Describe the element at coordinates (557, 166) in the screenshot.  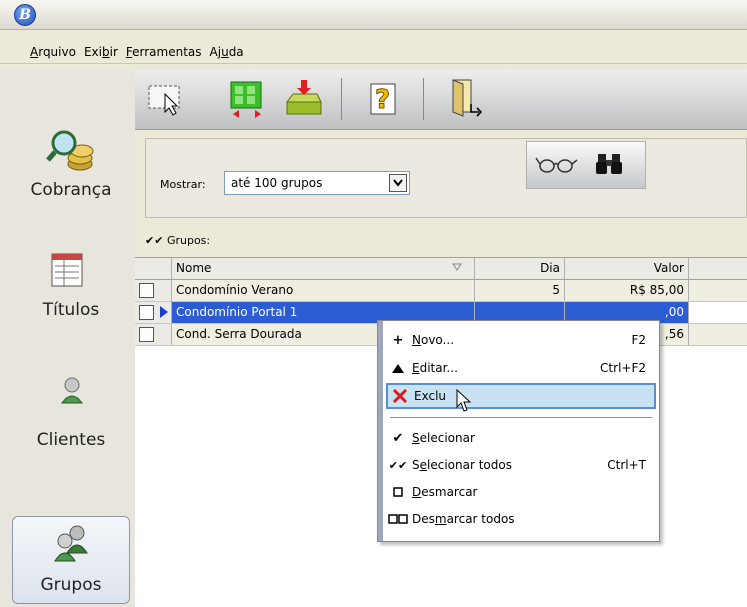
I see `glasses-icon` at that location.